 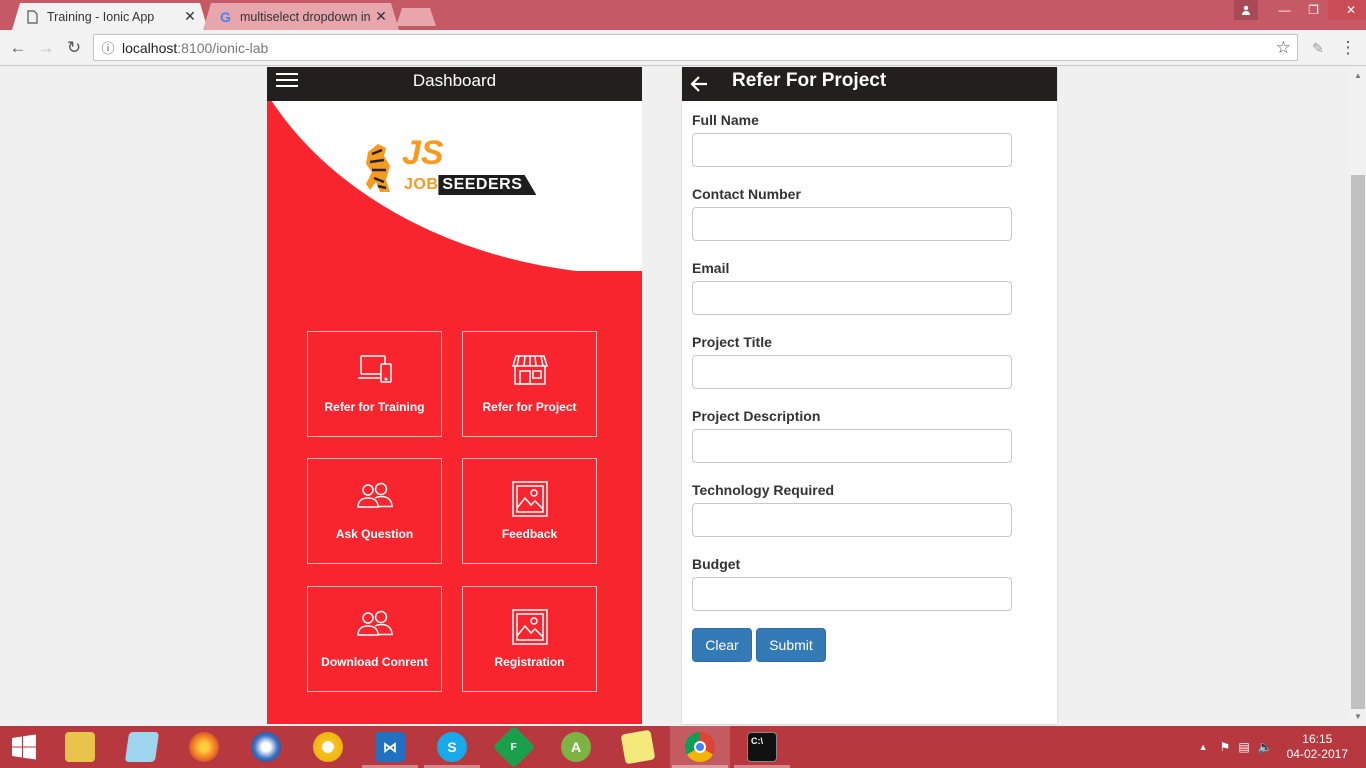 What do you see at coordinates (1225, 747) in the screenshot?
I see `flag-icon: ⚑` at bounding box center [1225, 747].